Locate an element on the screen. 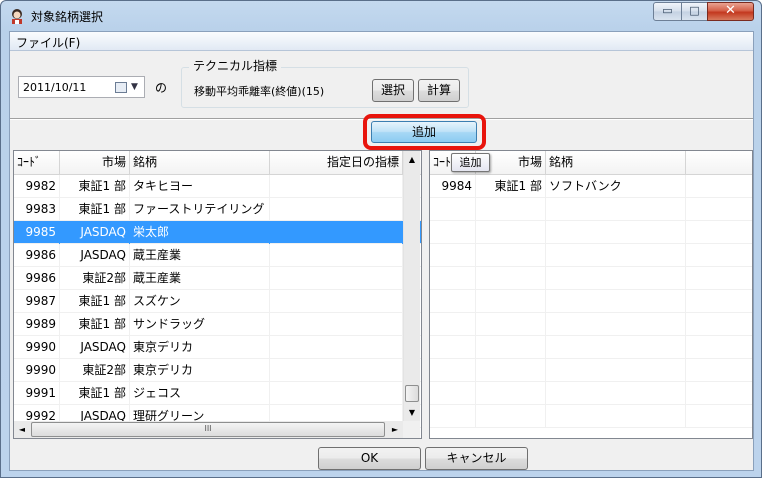  stock-cell-code: 9985 is located at coordinates (37, 232).